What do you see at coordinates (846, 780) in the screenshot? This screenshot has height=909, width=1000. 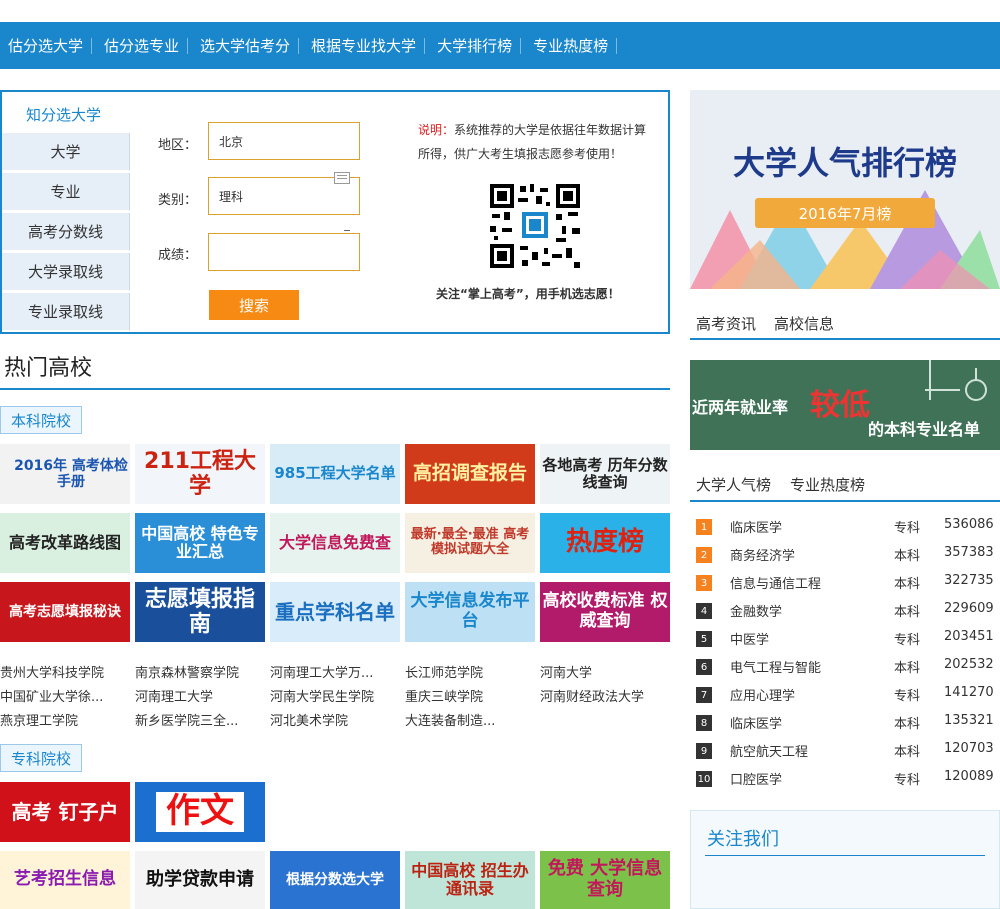 I see `ranking-row: 10 口腔医学 专科 120089` at bounding box center [846, 780].